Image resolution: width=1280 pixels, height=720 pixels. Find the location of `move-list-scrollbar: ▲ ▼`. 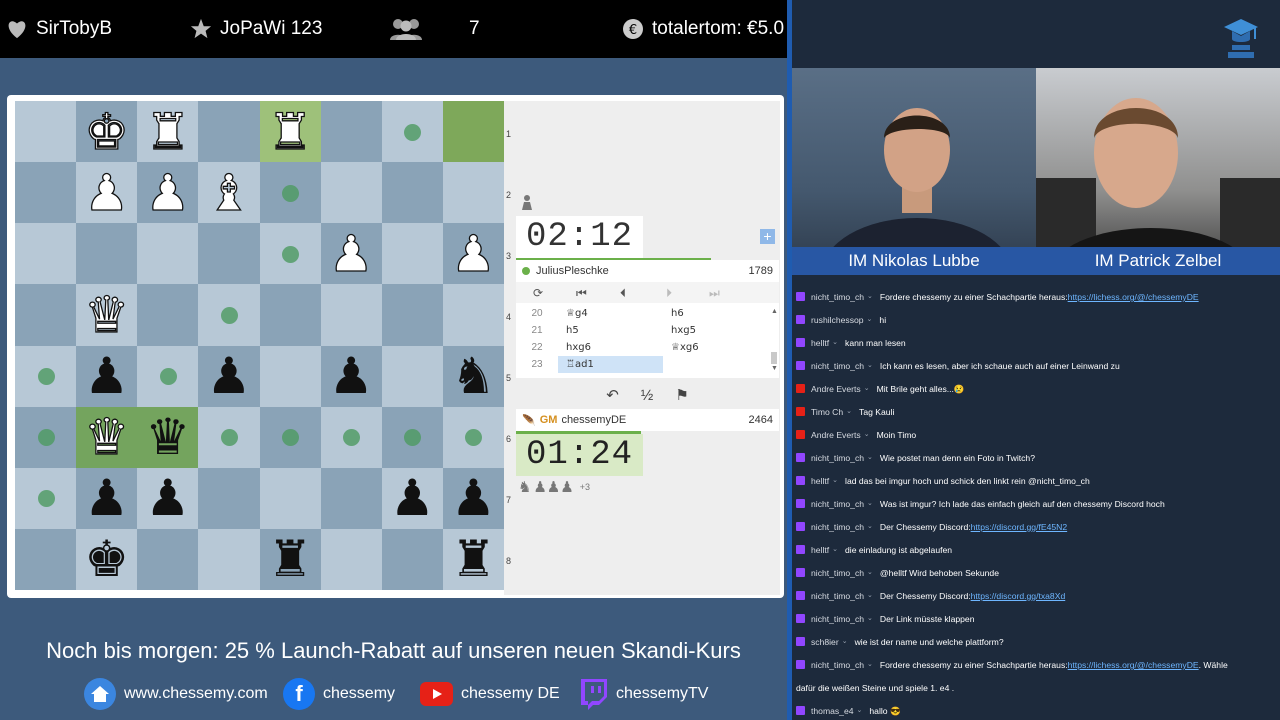

move-list-scrollbar: ▲ ▼ is located at coordinates (774, 341).